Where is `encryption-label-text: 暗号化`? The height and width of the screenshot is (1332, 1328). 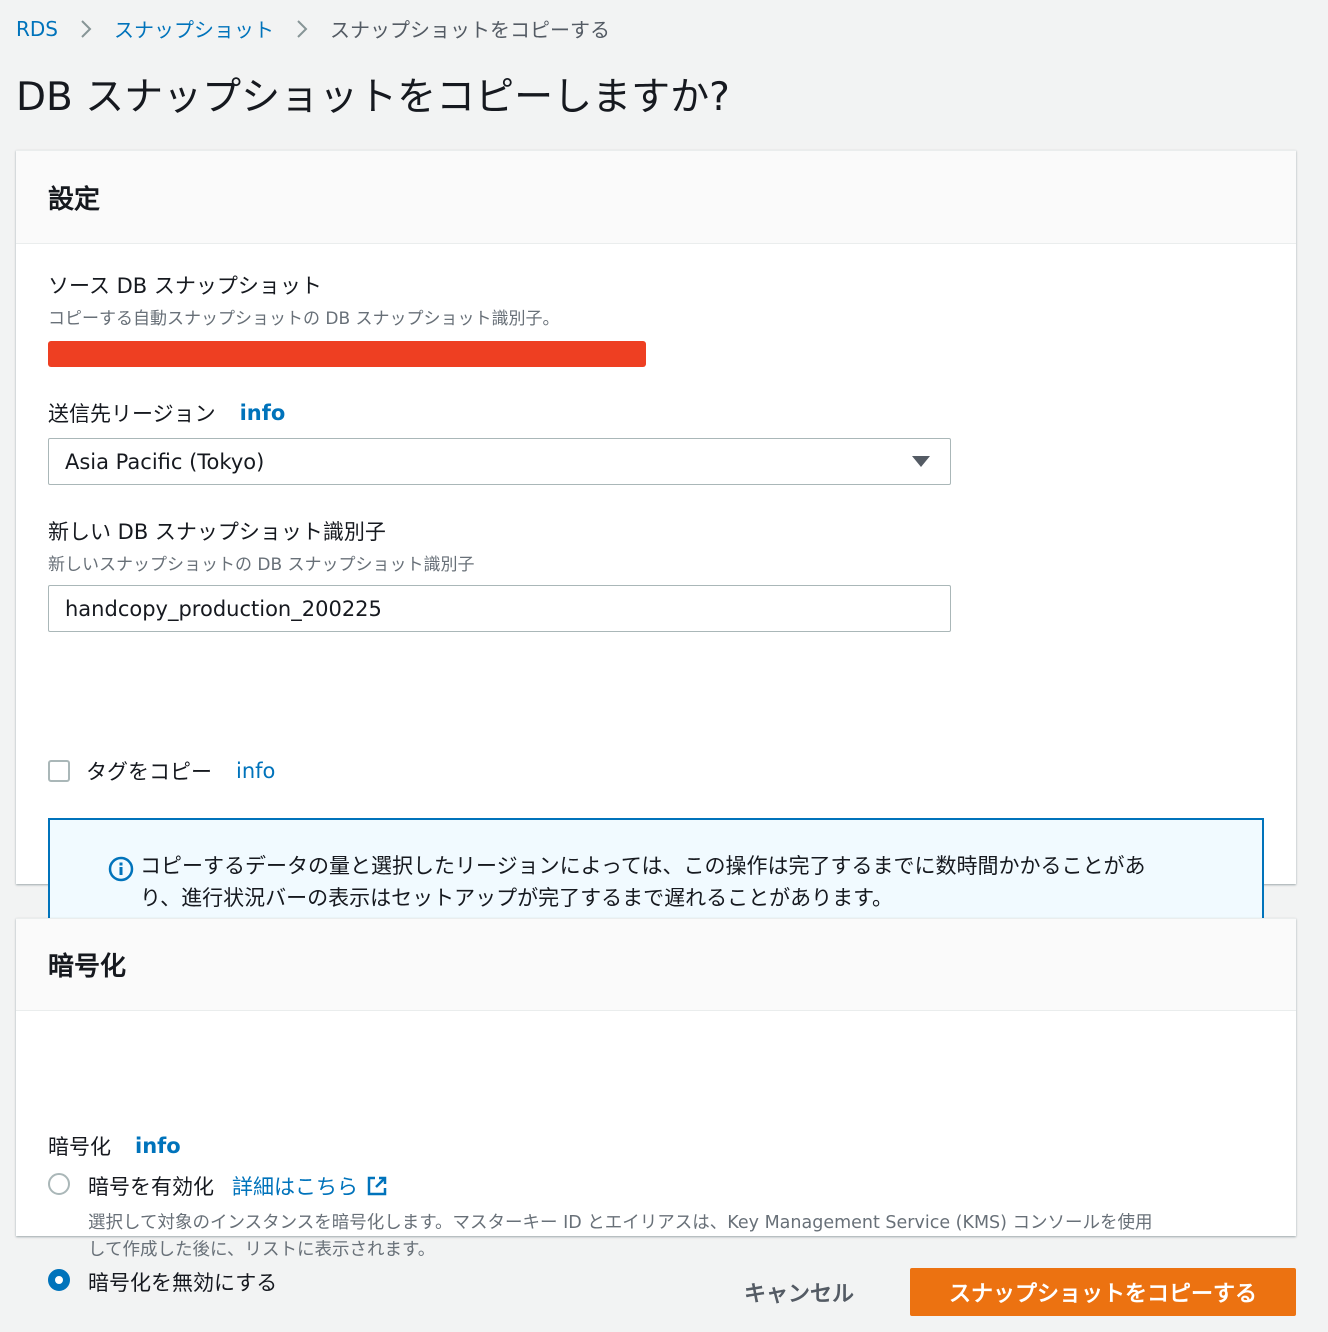
encryption-label-text: 暗号化 is located at coordinates (79, 1147).